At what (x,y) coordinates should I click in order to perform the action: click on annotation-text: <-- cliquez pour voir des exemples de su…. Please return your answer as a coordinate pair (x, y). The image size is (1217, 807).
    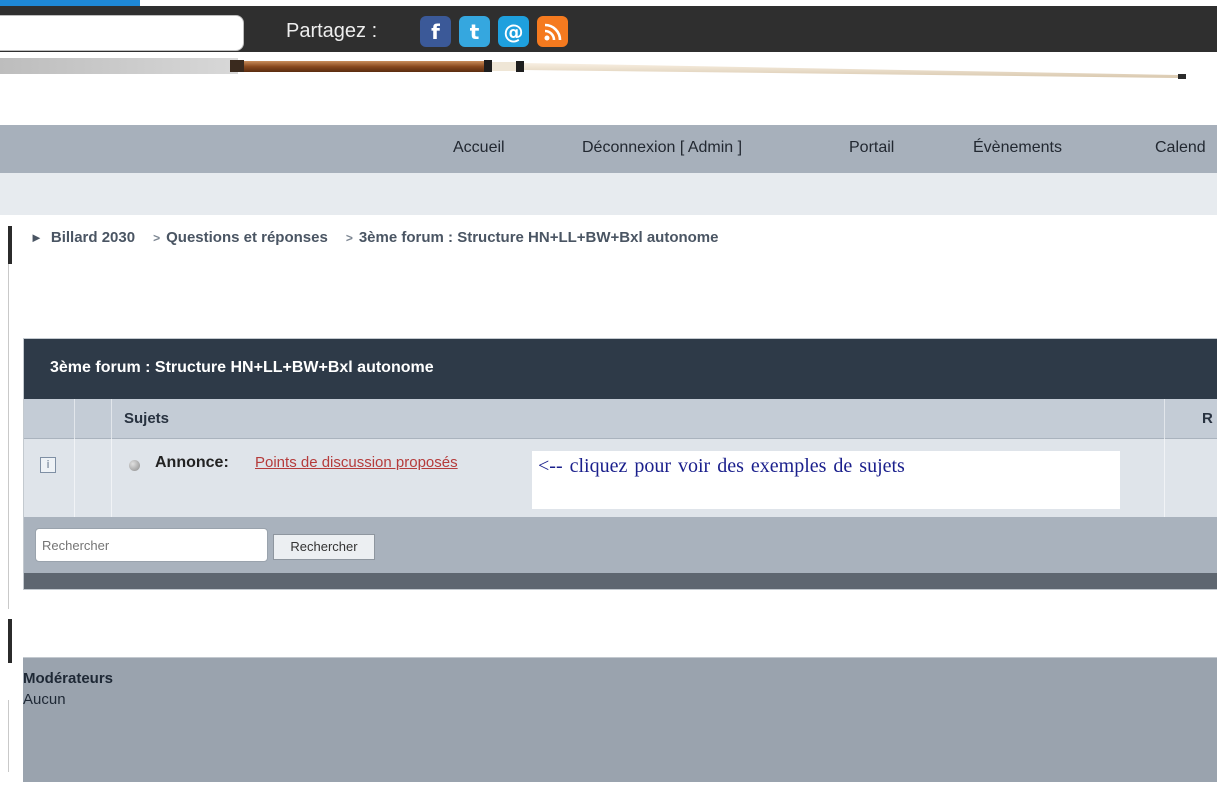
    Looking at the image, I should click on (721, 466).